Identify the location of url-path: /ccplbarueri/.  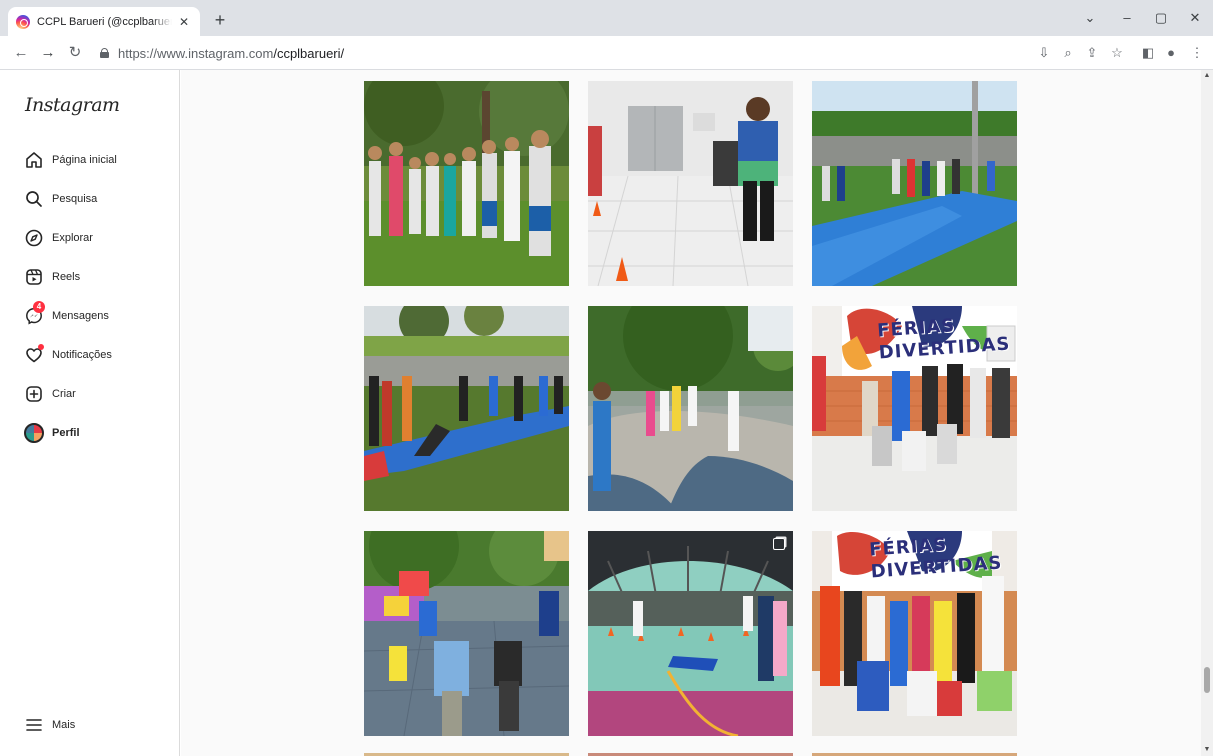
(309, 53).